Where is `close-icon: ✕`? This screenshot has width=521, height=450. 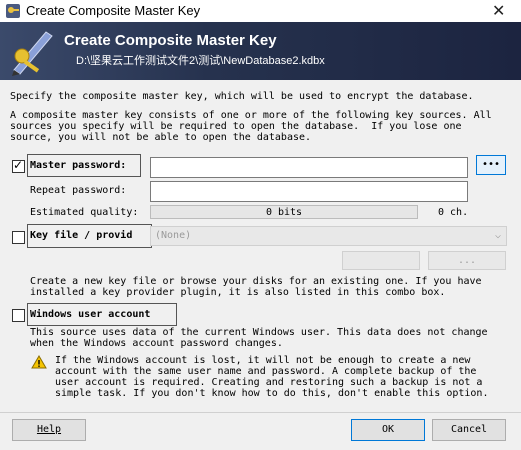 close-icon: ✕ is located at coordinates (498, 11).